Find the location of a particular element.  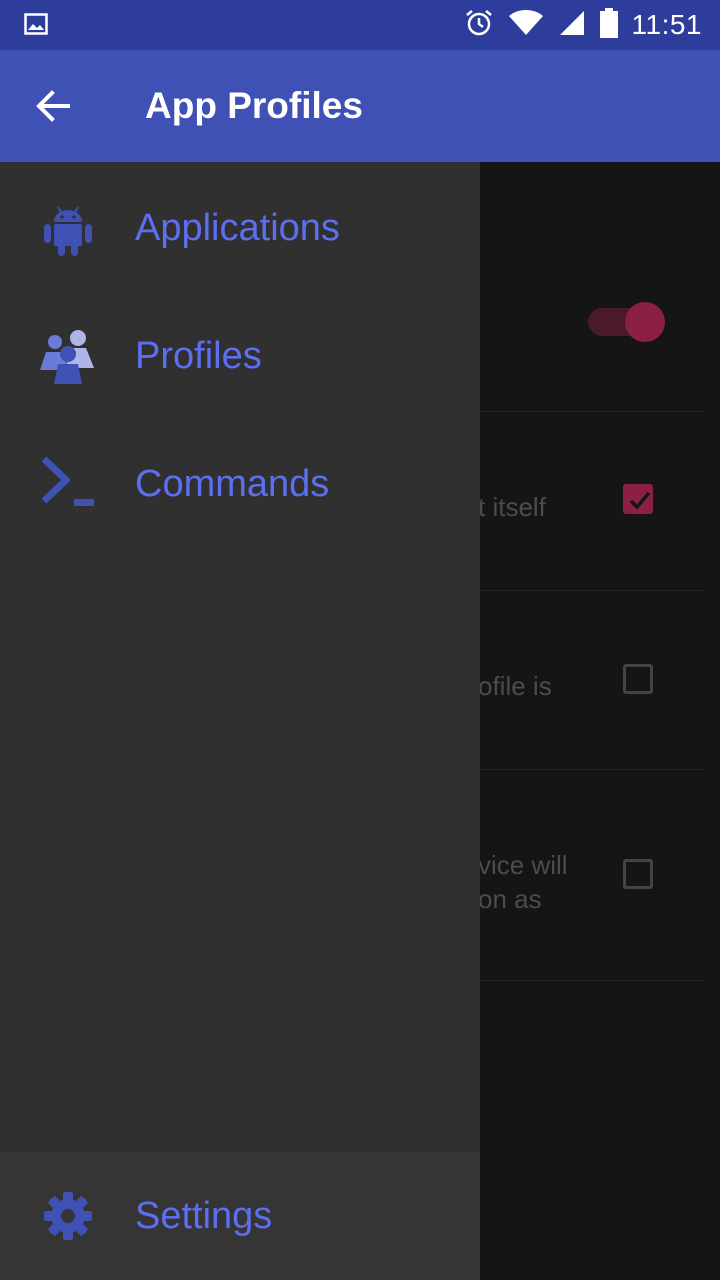

drawer-item-profiles: Profiles is located at coordinates (240, 356).